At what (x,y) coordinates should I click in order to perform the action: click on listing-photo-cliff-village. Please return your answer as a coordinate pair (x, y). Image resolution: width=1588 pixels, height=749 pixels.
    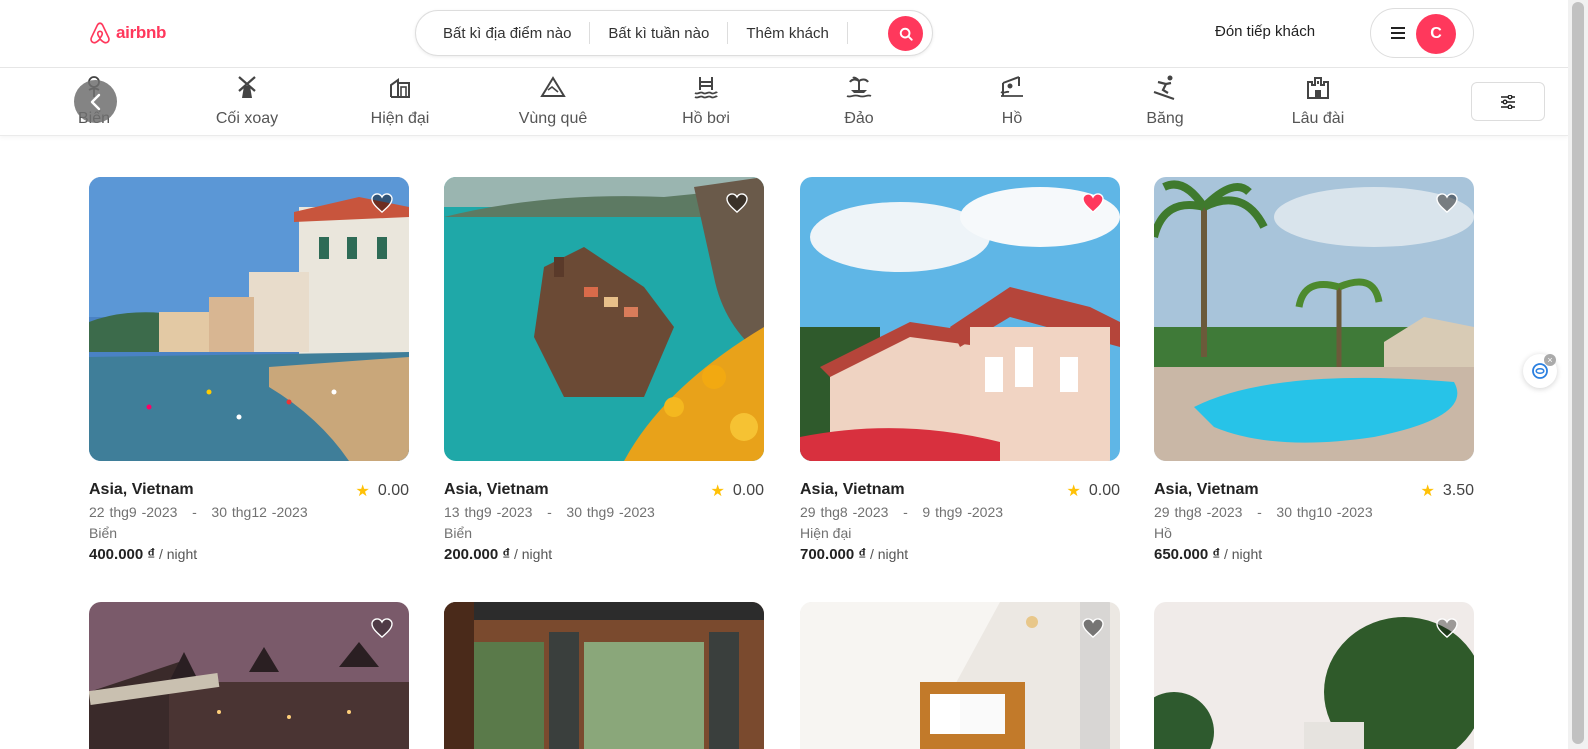
    Looking at the image, I should click on (604, 319).